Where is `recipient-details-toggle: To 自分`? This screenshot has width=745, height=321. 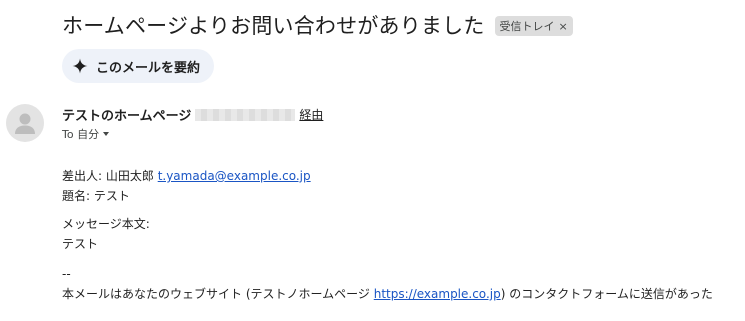
recipient-details-toggle: To 自分 is located at coordinates (86, 134).